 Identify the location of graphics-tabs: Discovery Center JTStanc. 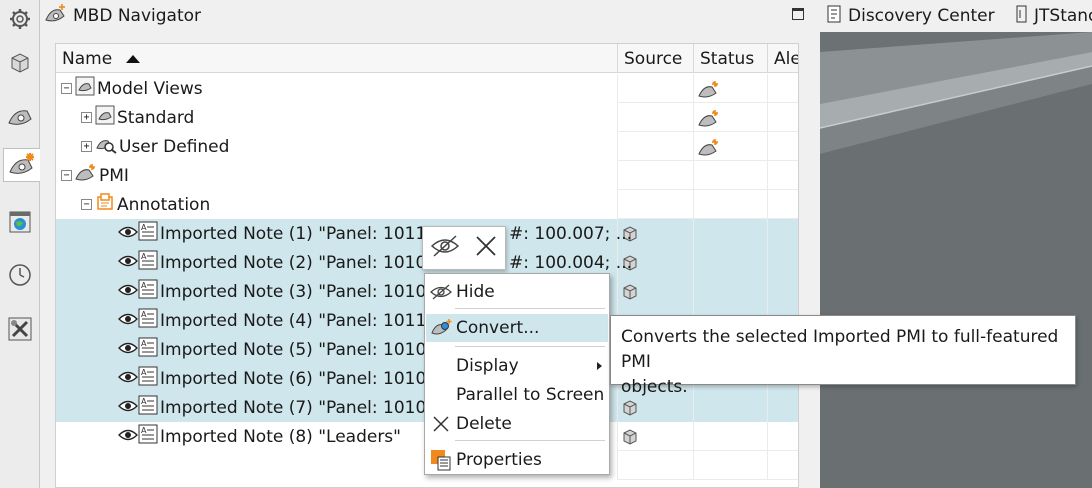
(956, 16).